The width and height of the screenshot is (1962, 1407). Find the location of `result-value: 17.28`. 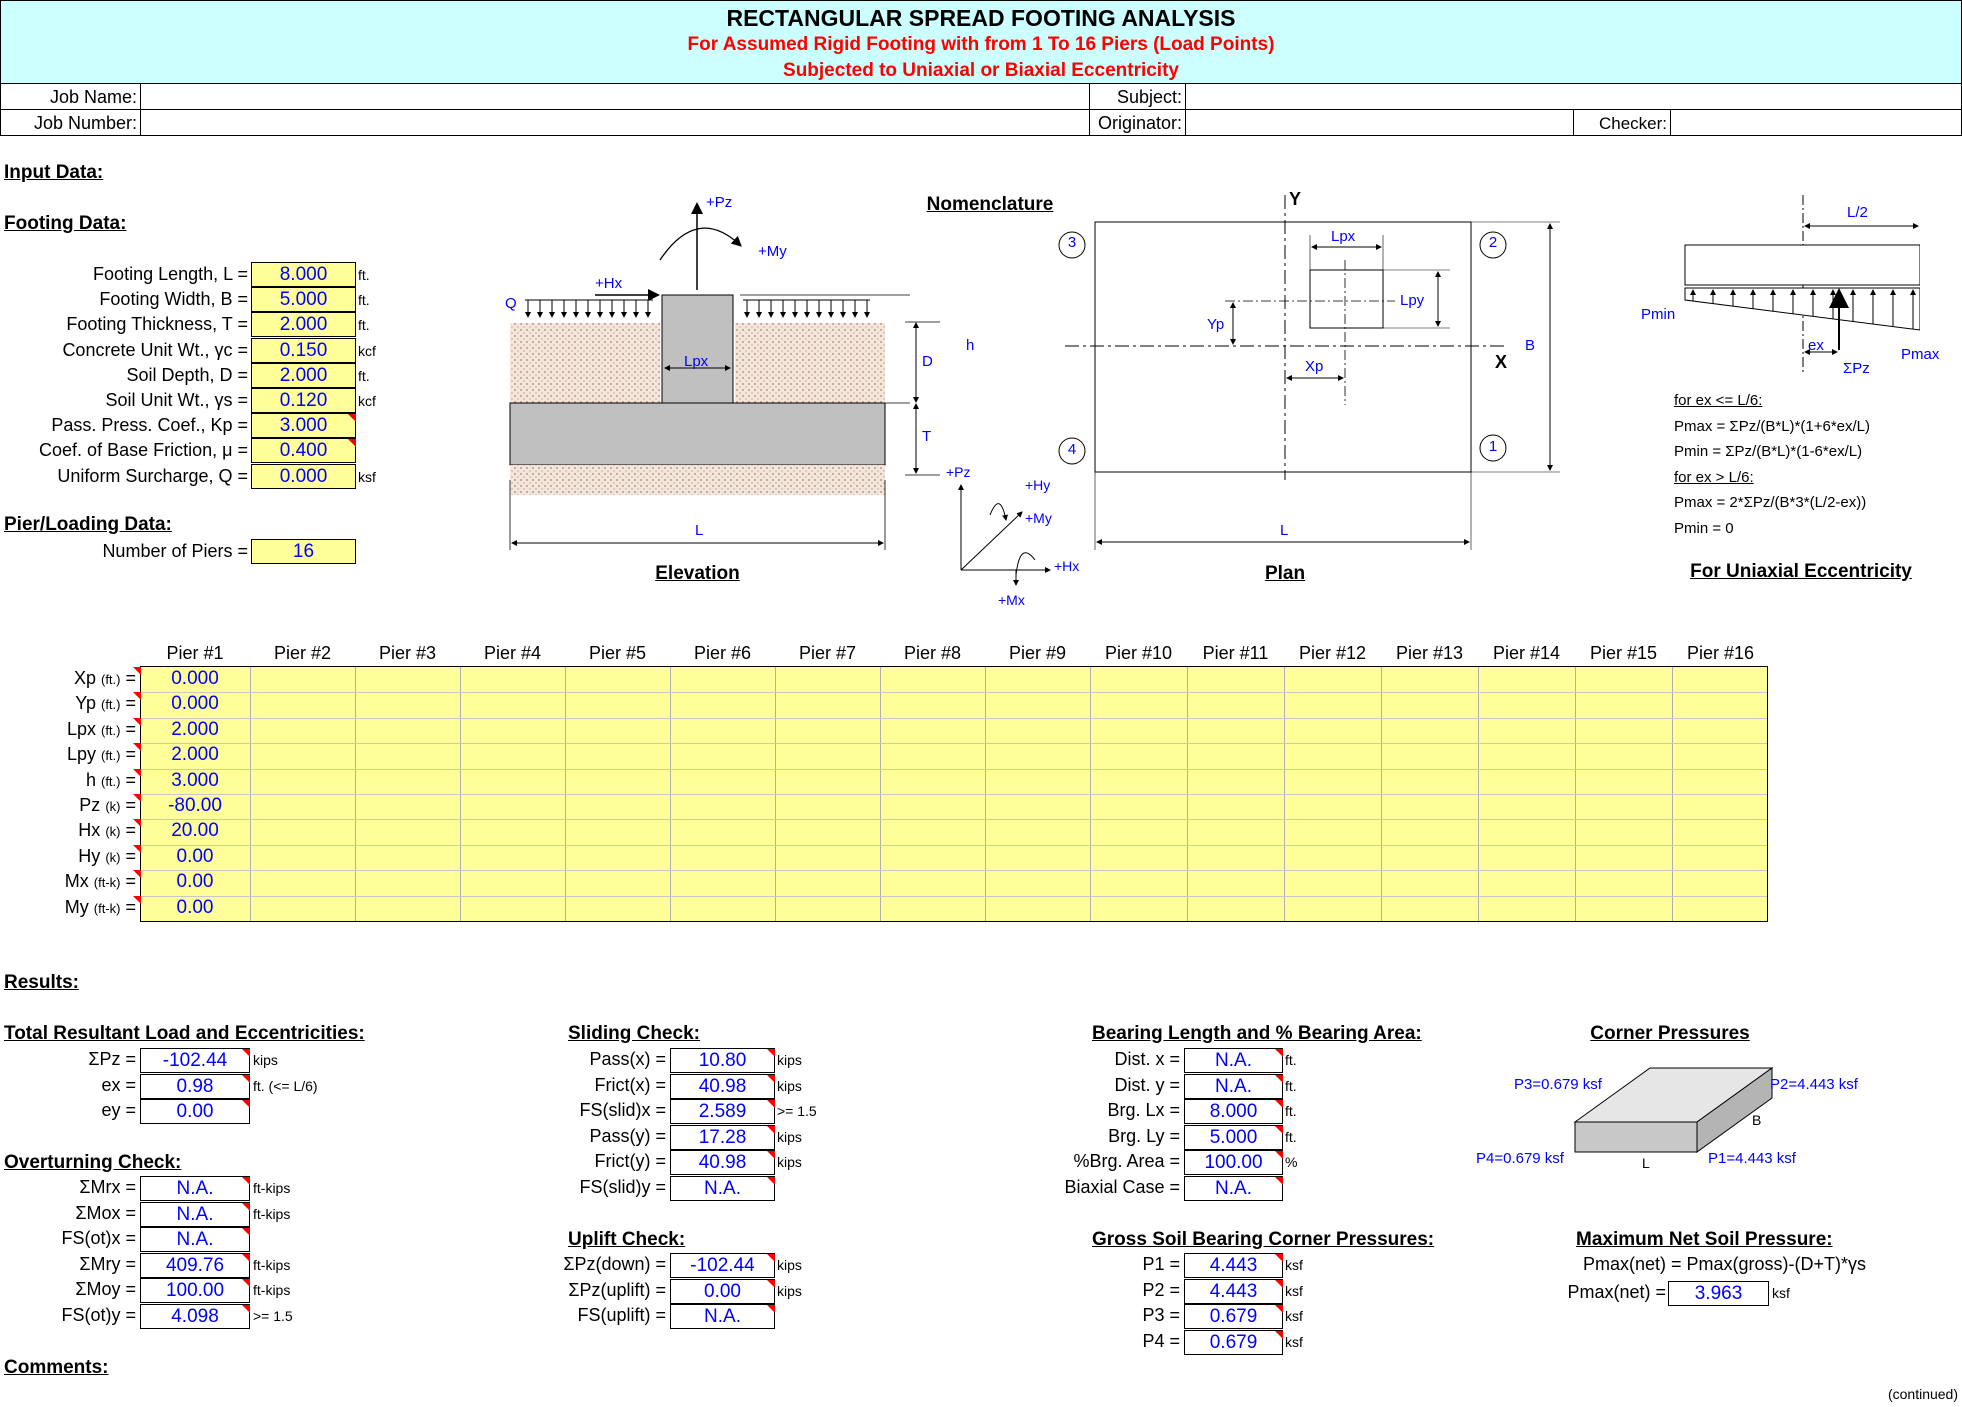

result-value: 17.28 is located at coordinates (722, 1137).